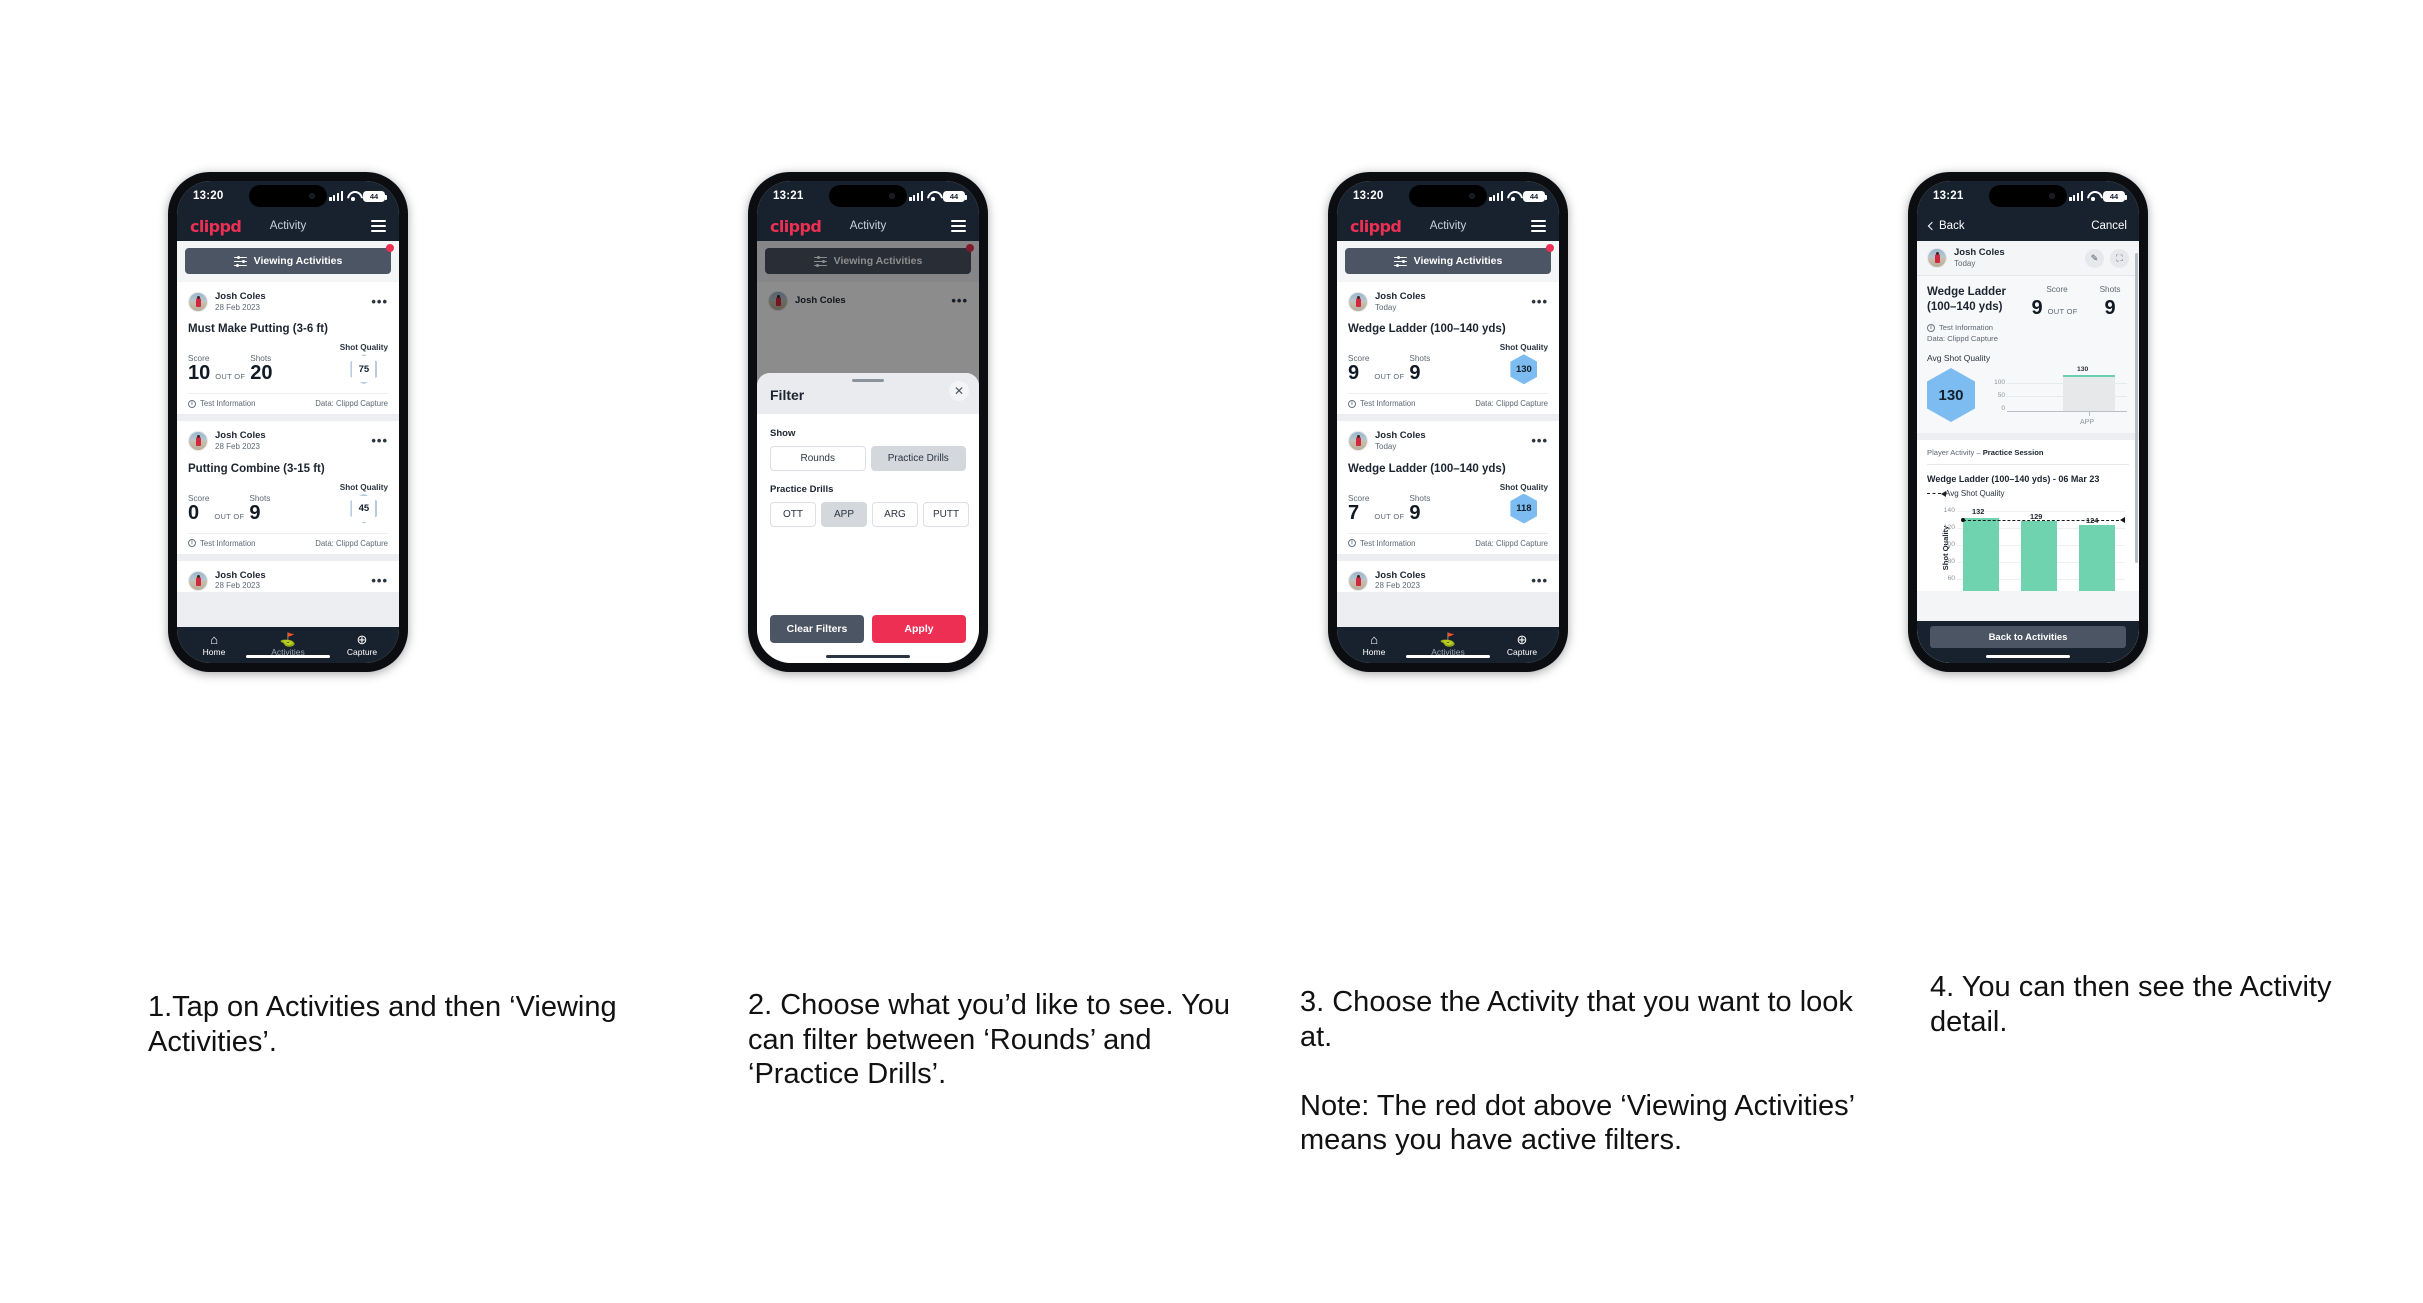 This screenshot has width=2423, height=1303. I want to click on close-icon: ✕, so click(959, 391).